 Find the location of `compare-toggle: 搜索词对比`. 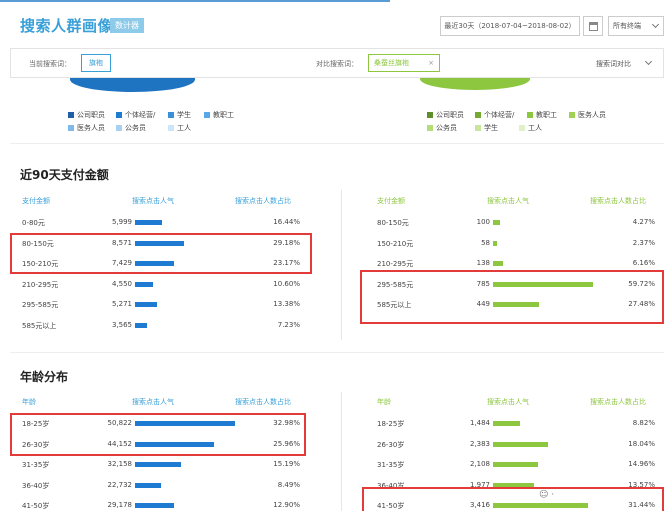

compare-toggle: 搜索词对比 is located at coordinates (624, 63).